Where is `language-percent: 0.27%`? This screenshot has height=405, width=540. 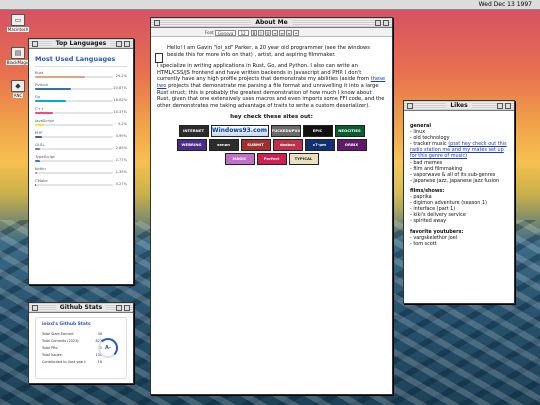
language-percent: 0.27% is located at coordinates (121, 184).